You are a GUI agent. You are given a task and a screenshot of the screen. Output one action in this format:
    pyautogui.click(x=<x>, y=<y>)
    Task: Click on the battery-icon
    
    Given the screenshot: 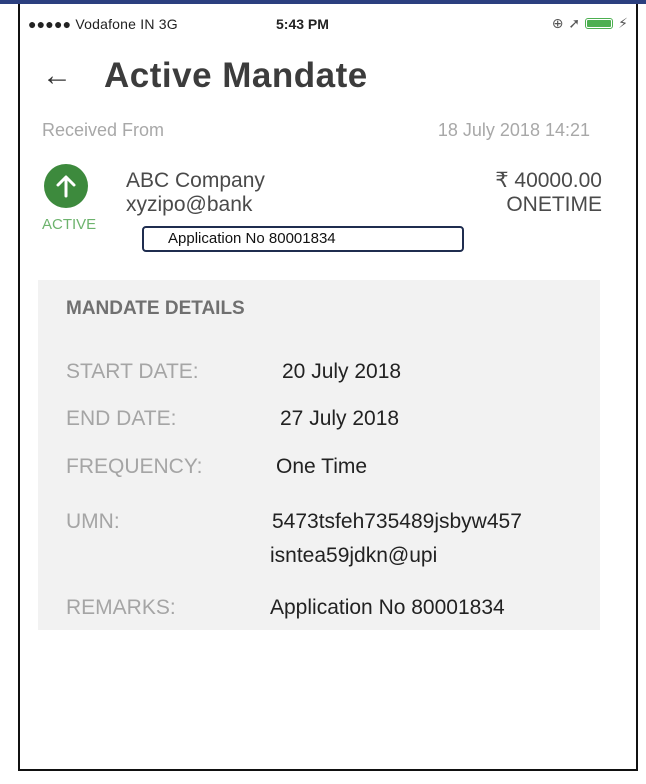 What is the action you would take?
    pyautogui.click(x=599, y=23)
    